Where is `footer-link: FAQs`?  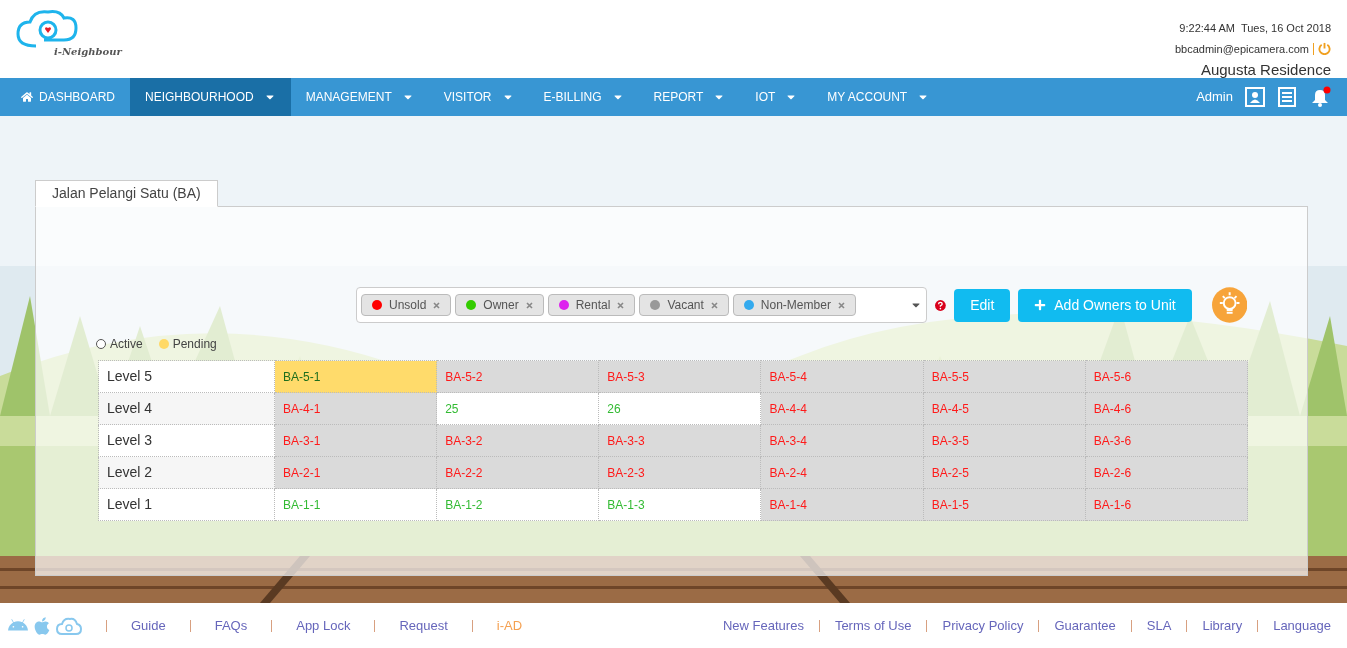 footer-link: FAQs is located at coordinates (231, 625).